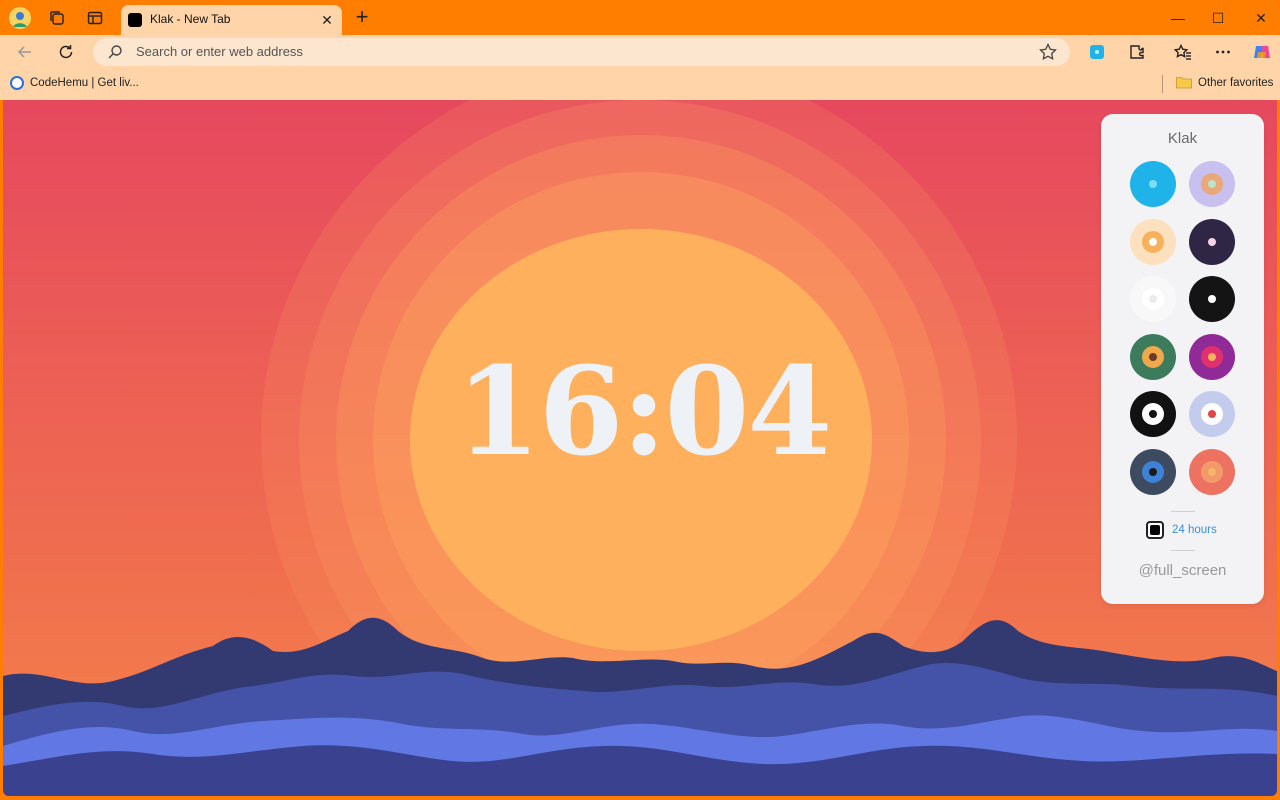 The image size is (1280, 800). What do you see at coordinates (1218, 18) in the screenshot?
I see `maximize-icon: ☐` at bounding box center [1218, 18].